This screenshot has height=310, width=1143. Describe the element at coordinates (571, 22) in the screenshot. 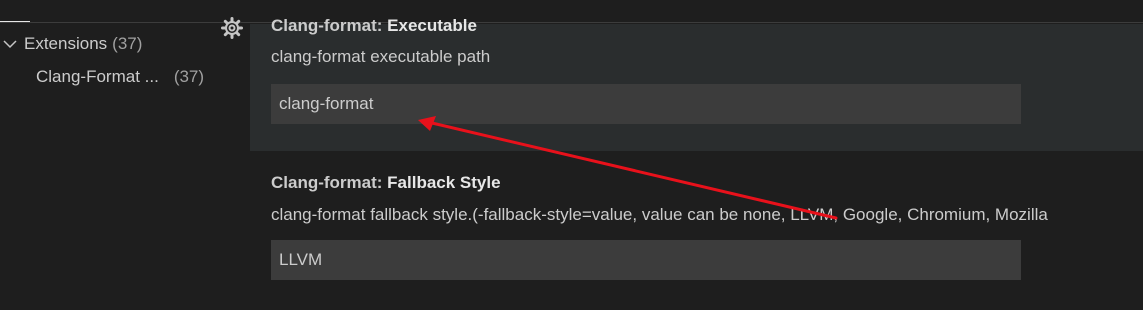

I see `top-bar-divider` at that location.